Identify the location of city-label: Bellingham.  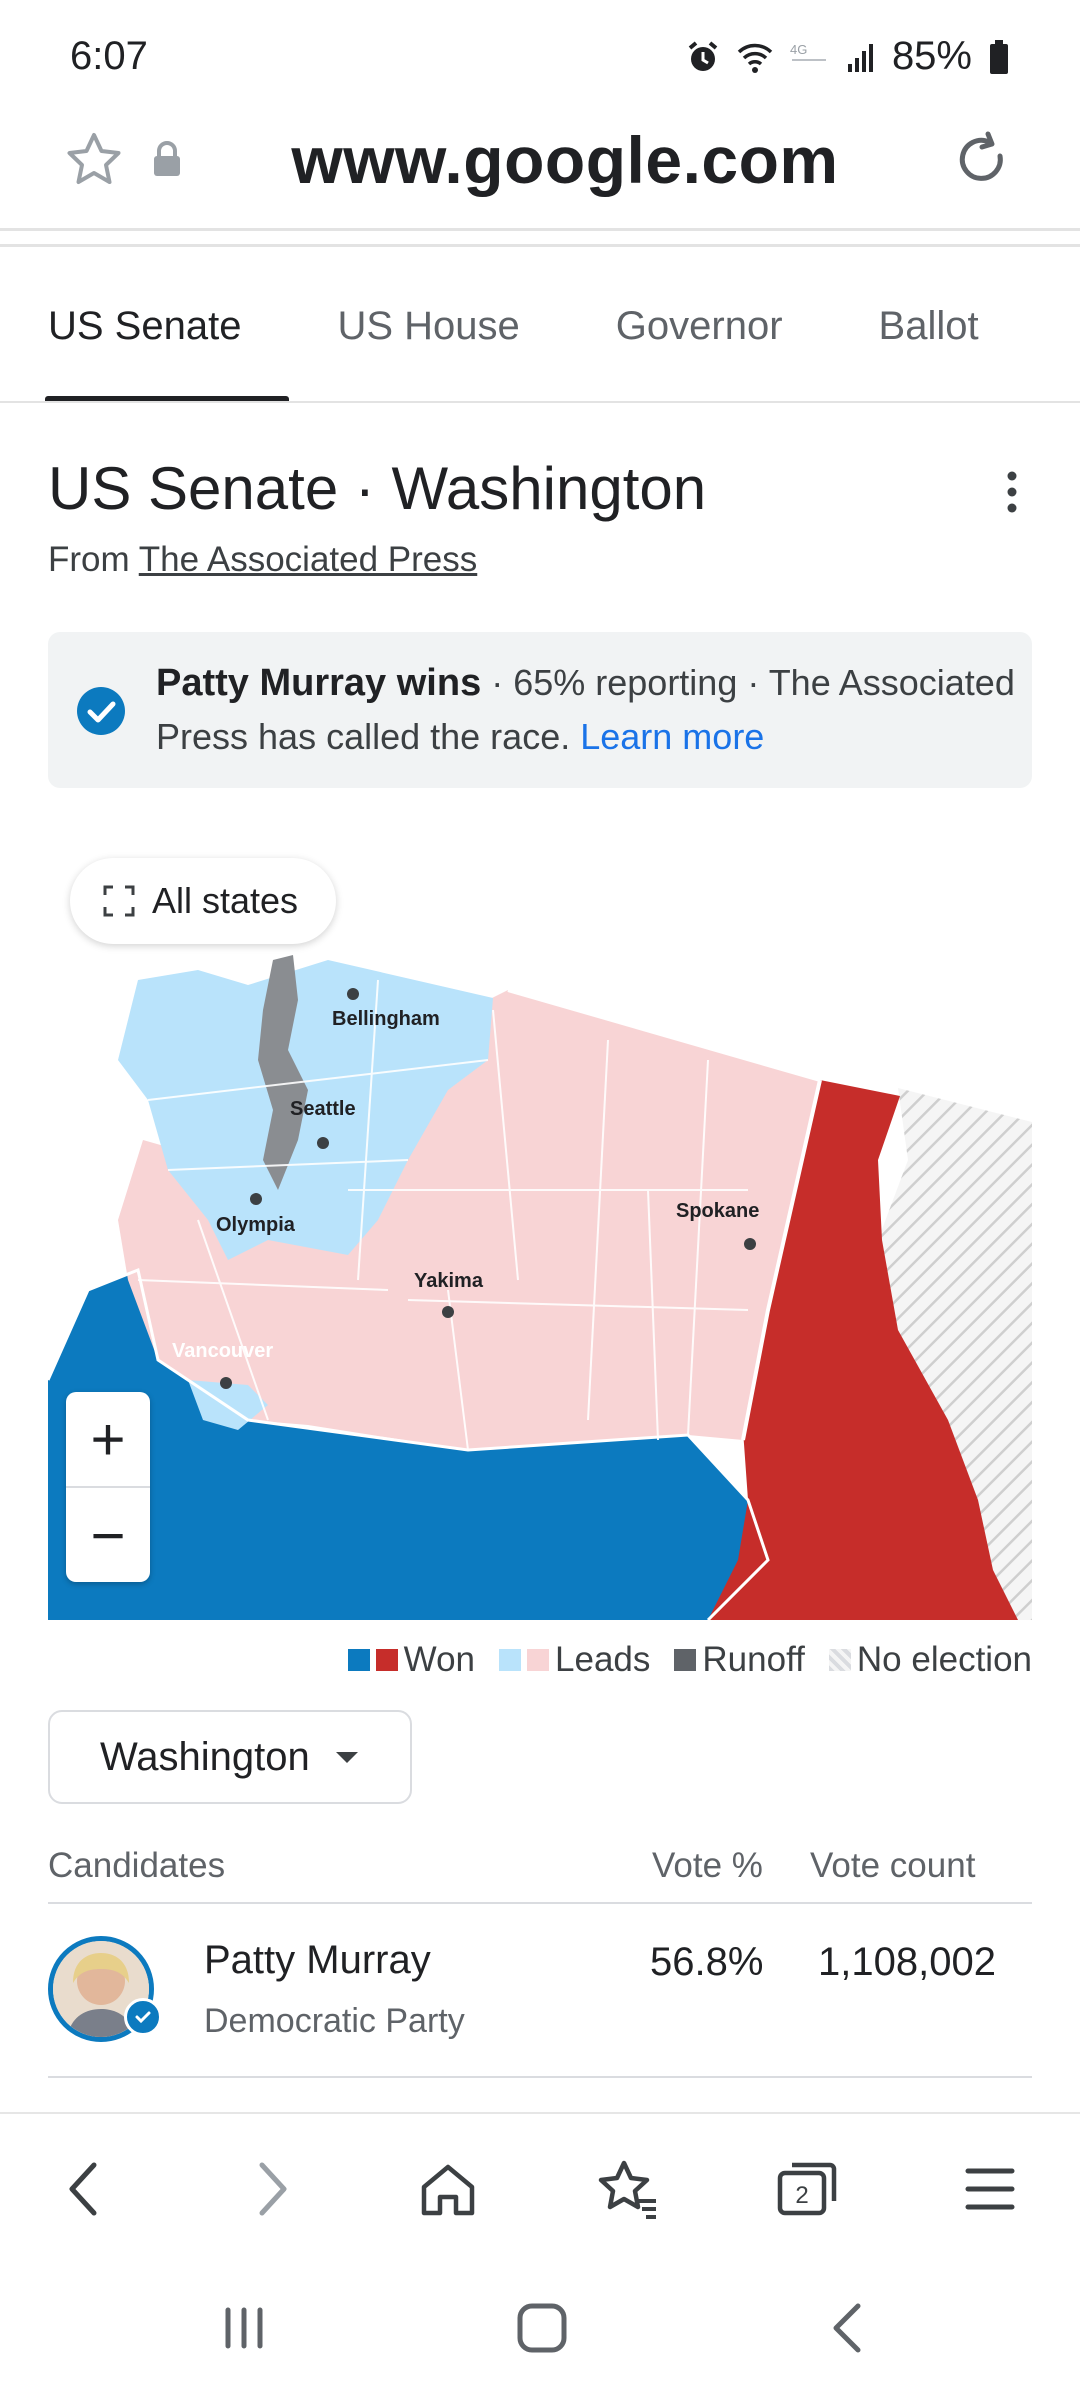
(386, 1019).